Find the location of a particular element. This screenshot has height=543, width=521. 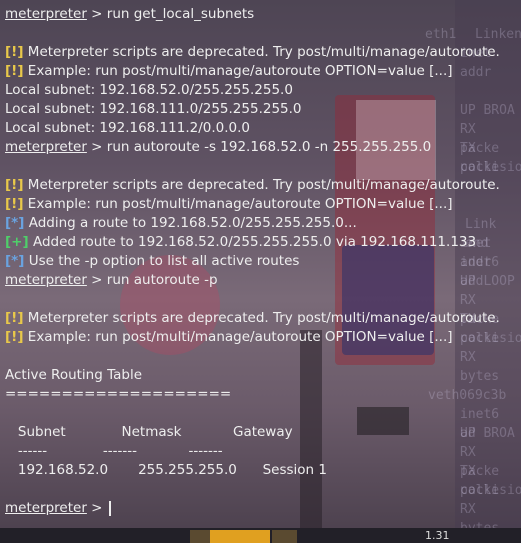

taskbar-item is located at coordinates (284, 536).